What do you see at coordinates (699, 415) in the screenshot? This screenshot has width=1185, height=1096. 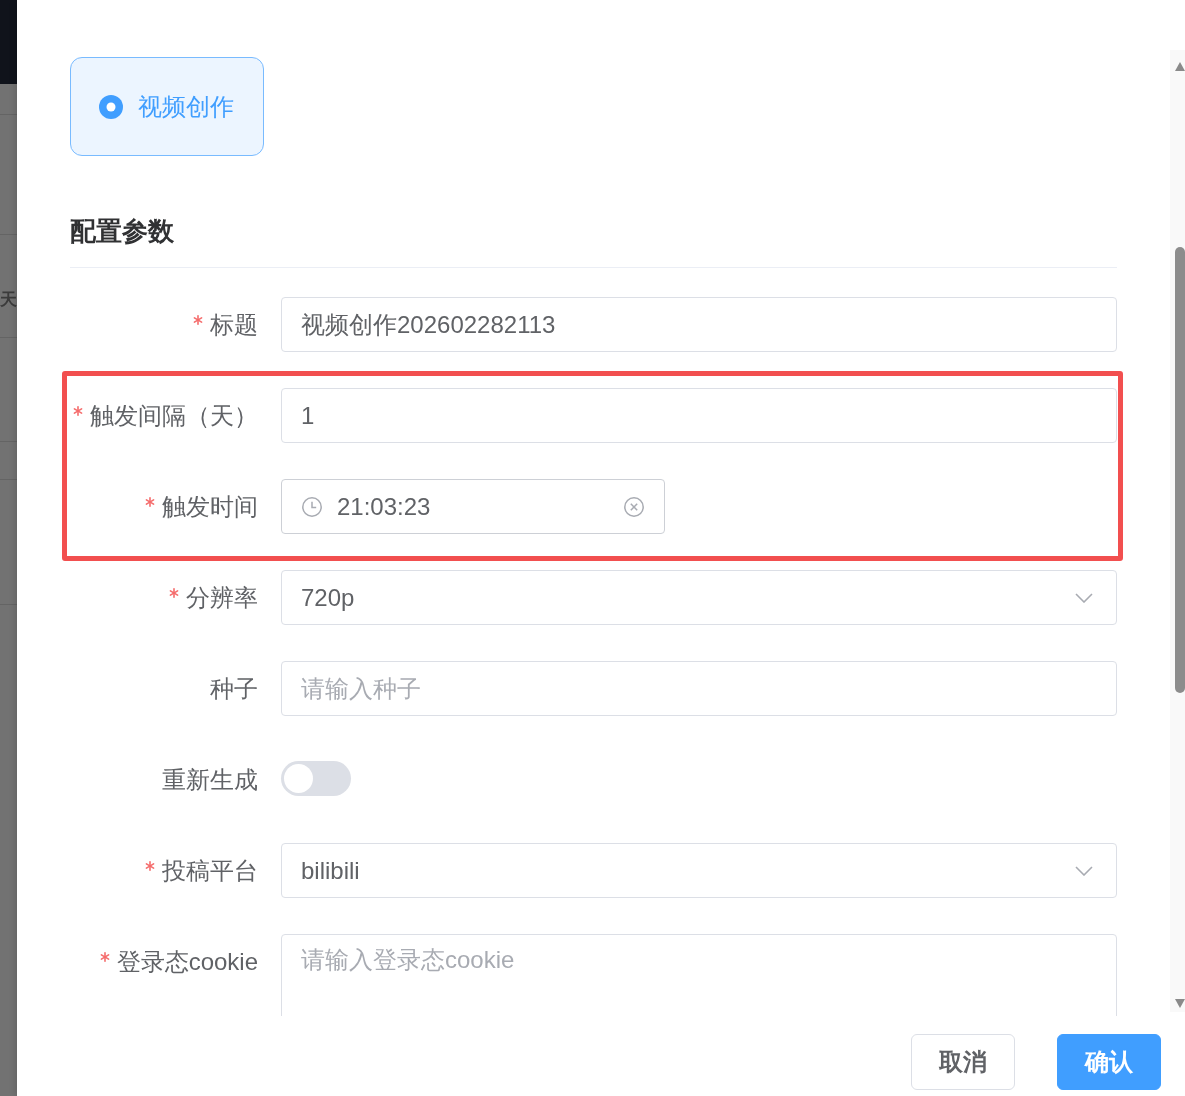 I see `text-input: 1` at bounding box center [699, 415].